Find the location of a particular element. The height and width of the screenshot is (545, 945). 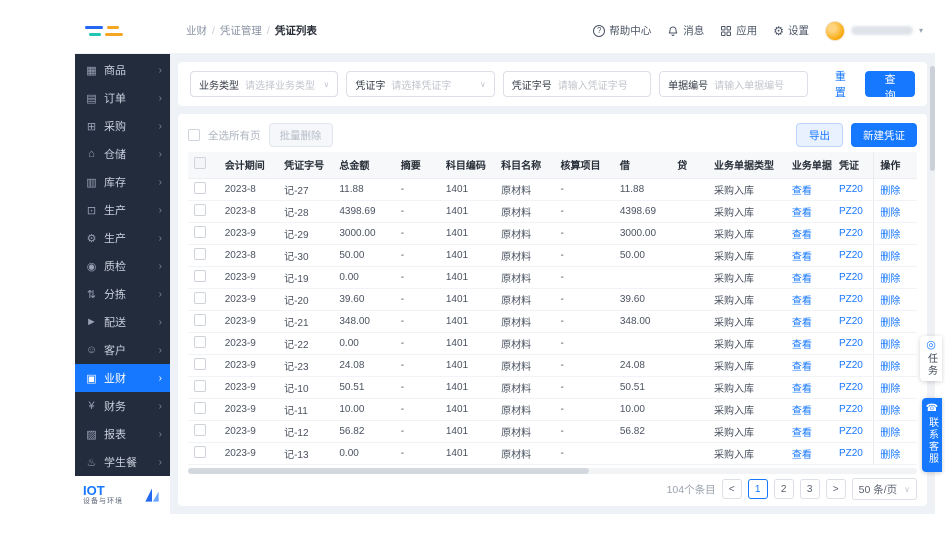

settings-button: ⚙ 设置 is located at coordinates (791, 30).